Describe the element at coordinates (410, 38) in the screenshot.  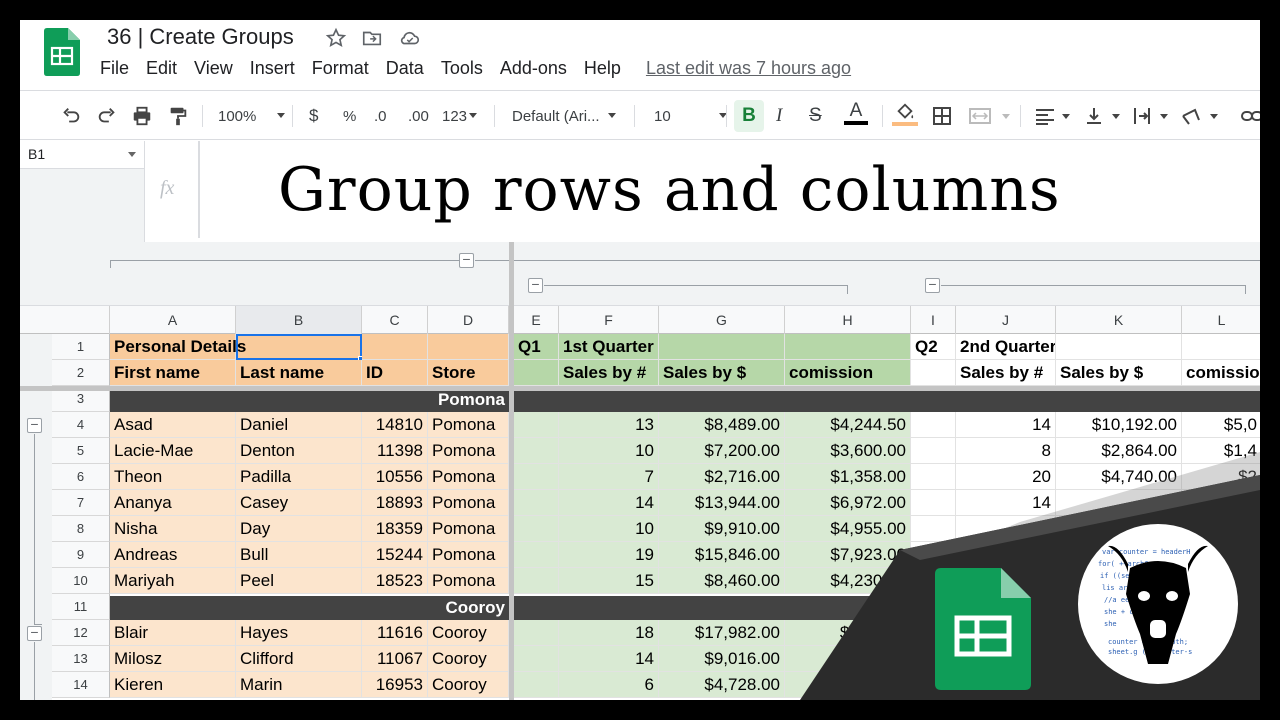
I see `cloud-saved-icon` at that location.